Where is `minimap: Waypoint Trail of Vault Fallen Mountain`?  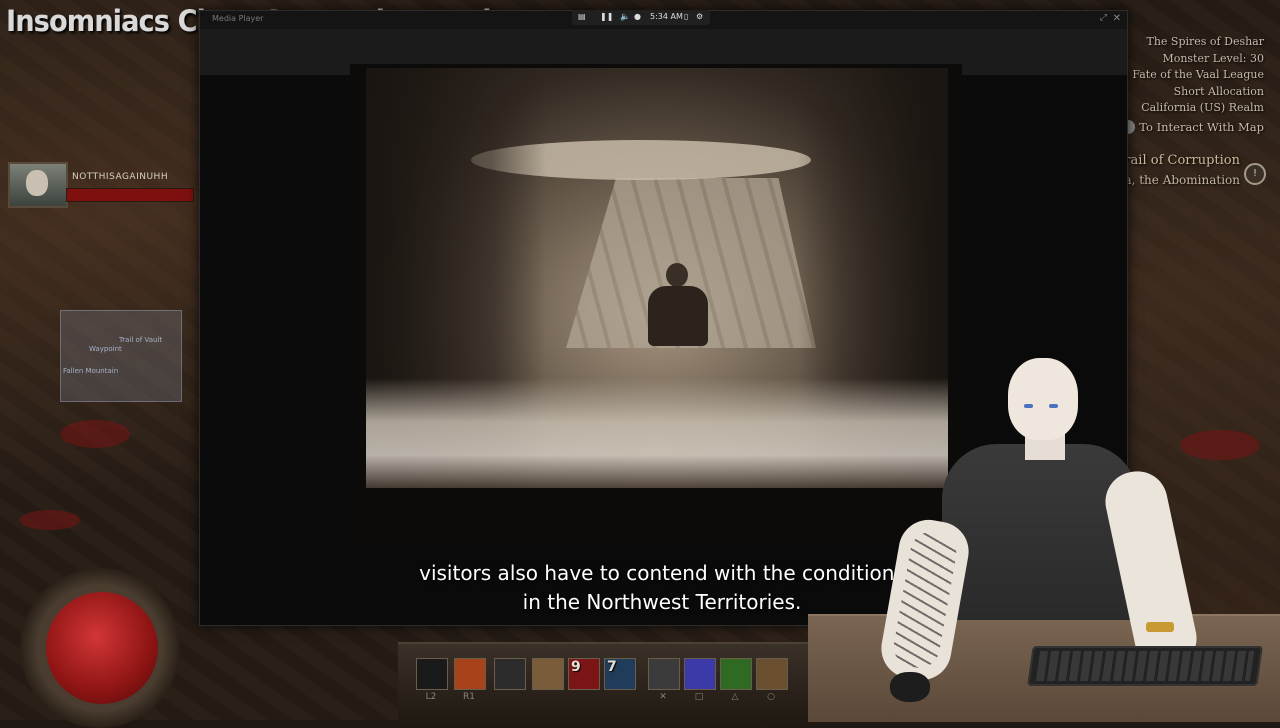
minimap: Waypoint Trail of Vault Fallen Mountain is located at coordinates (121, 356).